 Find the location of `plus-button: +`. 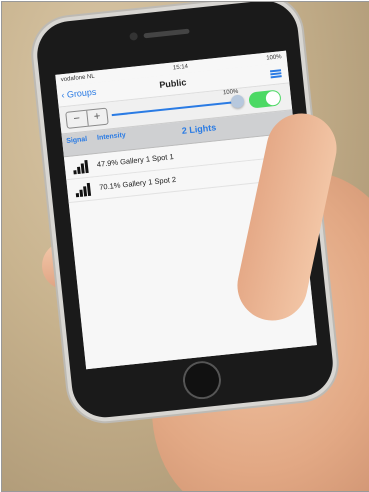

plus-button: + is located at coordinates (96, 117).